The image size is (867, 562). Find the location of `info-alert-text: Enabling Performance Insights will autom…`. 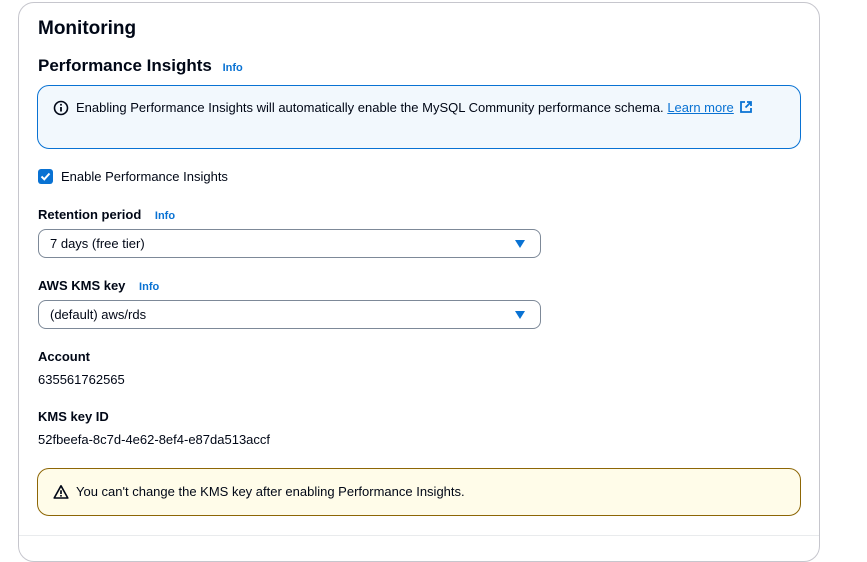

info-alert-text: Enabling Performance Insights will autom… is located at coordinates (426, 108).